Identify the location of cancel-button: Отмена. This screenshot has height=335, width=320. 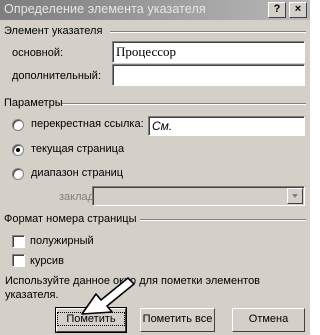
(268, 320).